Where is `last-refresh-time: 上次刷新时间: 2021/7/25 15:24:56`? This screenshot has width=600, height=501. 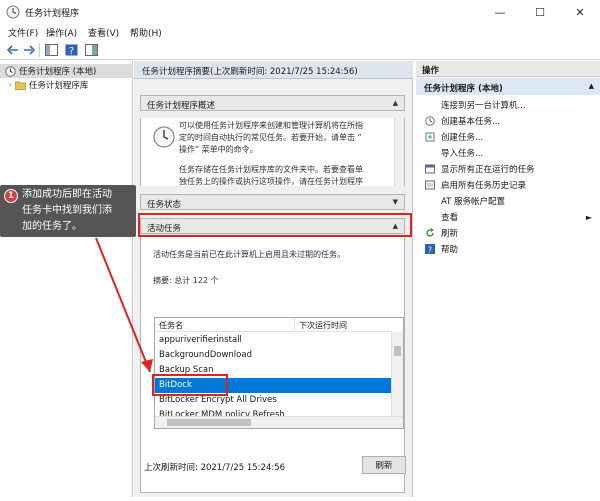 last-refresh-time: 上次刷新时间: 2021/7/25 15:24:56 is located at coordinates (215, 468).